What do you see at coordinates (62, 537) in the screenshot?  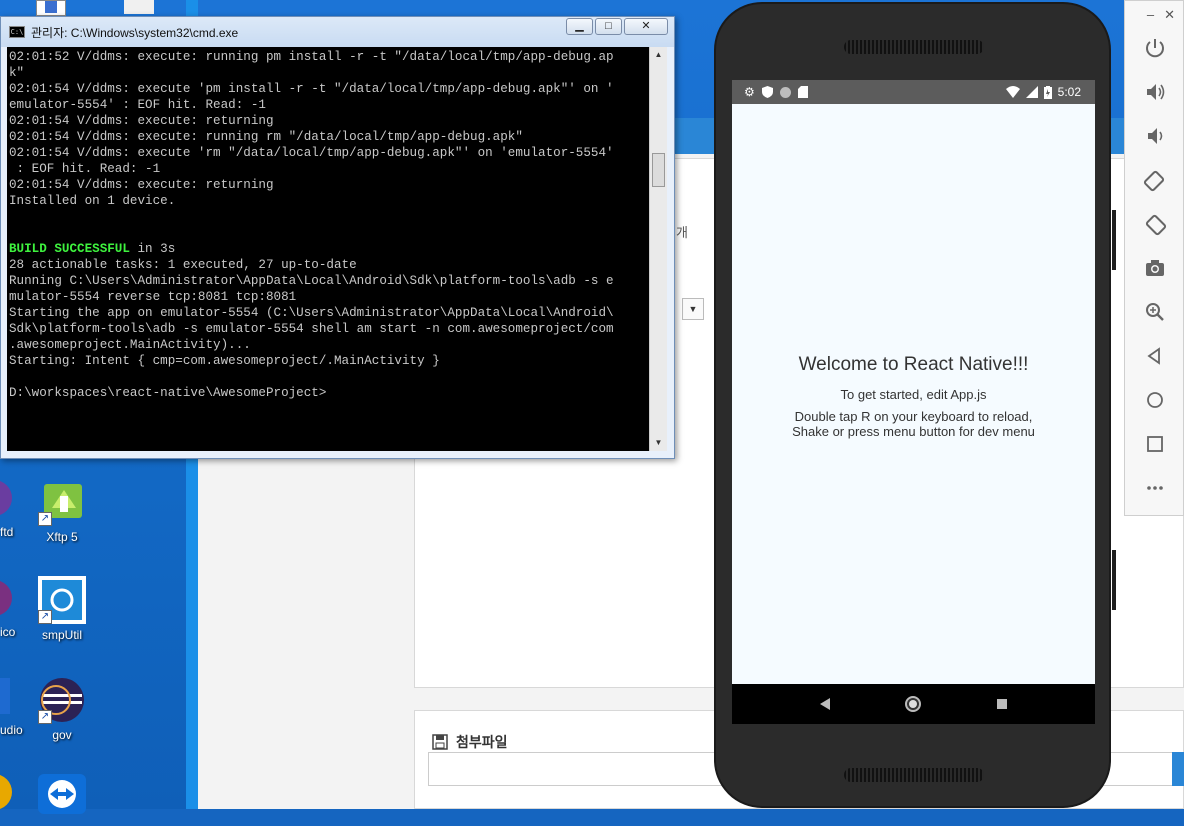 I see `desktop-icon-label: Xftp 5` at bounding box center [62, 537].